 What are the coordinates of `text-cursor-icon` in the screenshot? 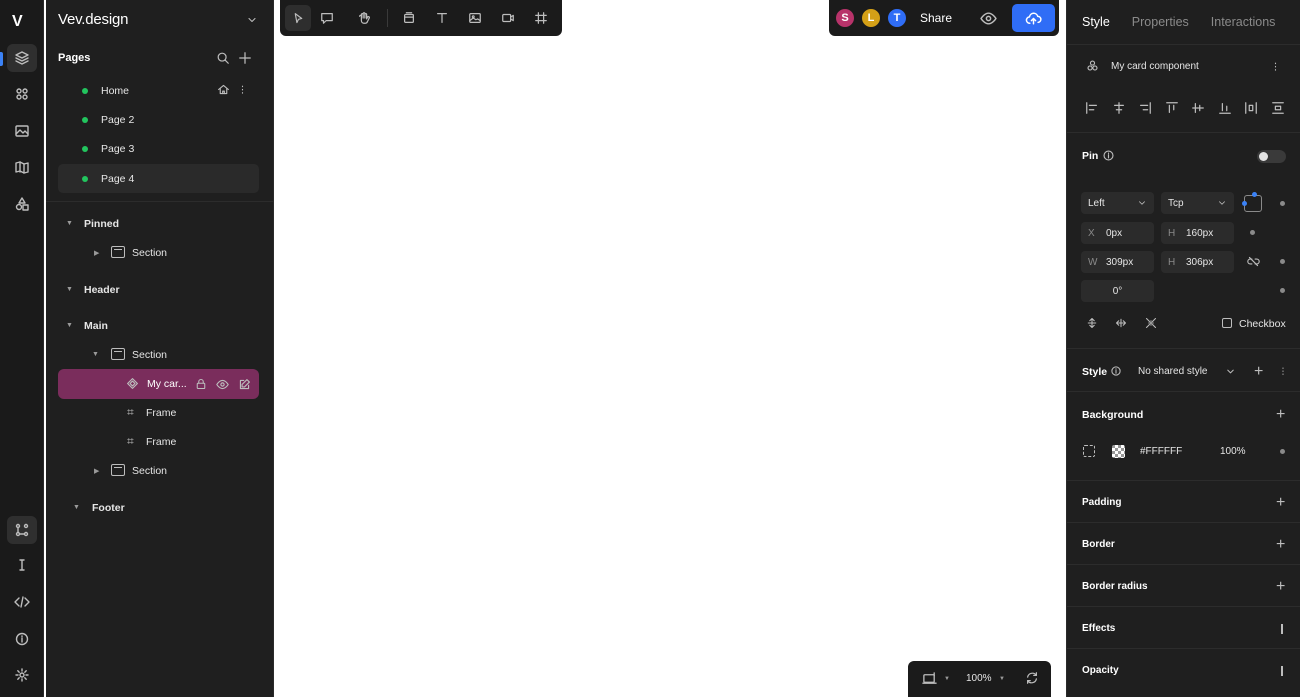 It's located at (22, 565).